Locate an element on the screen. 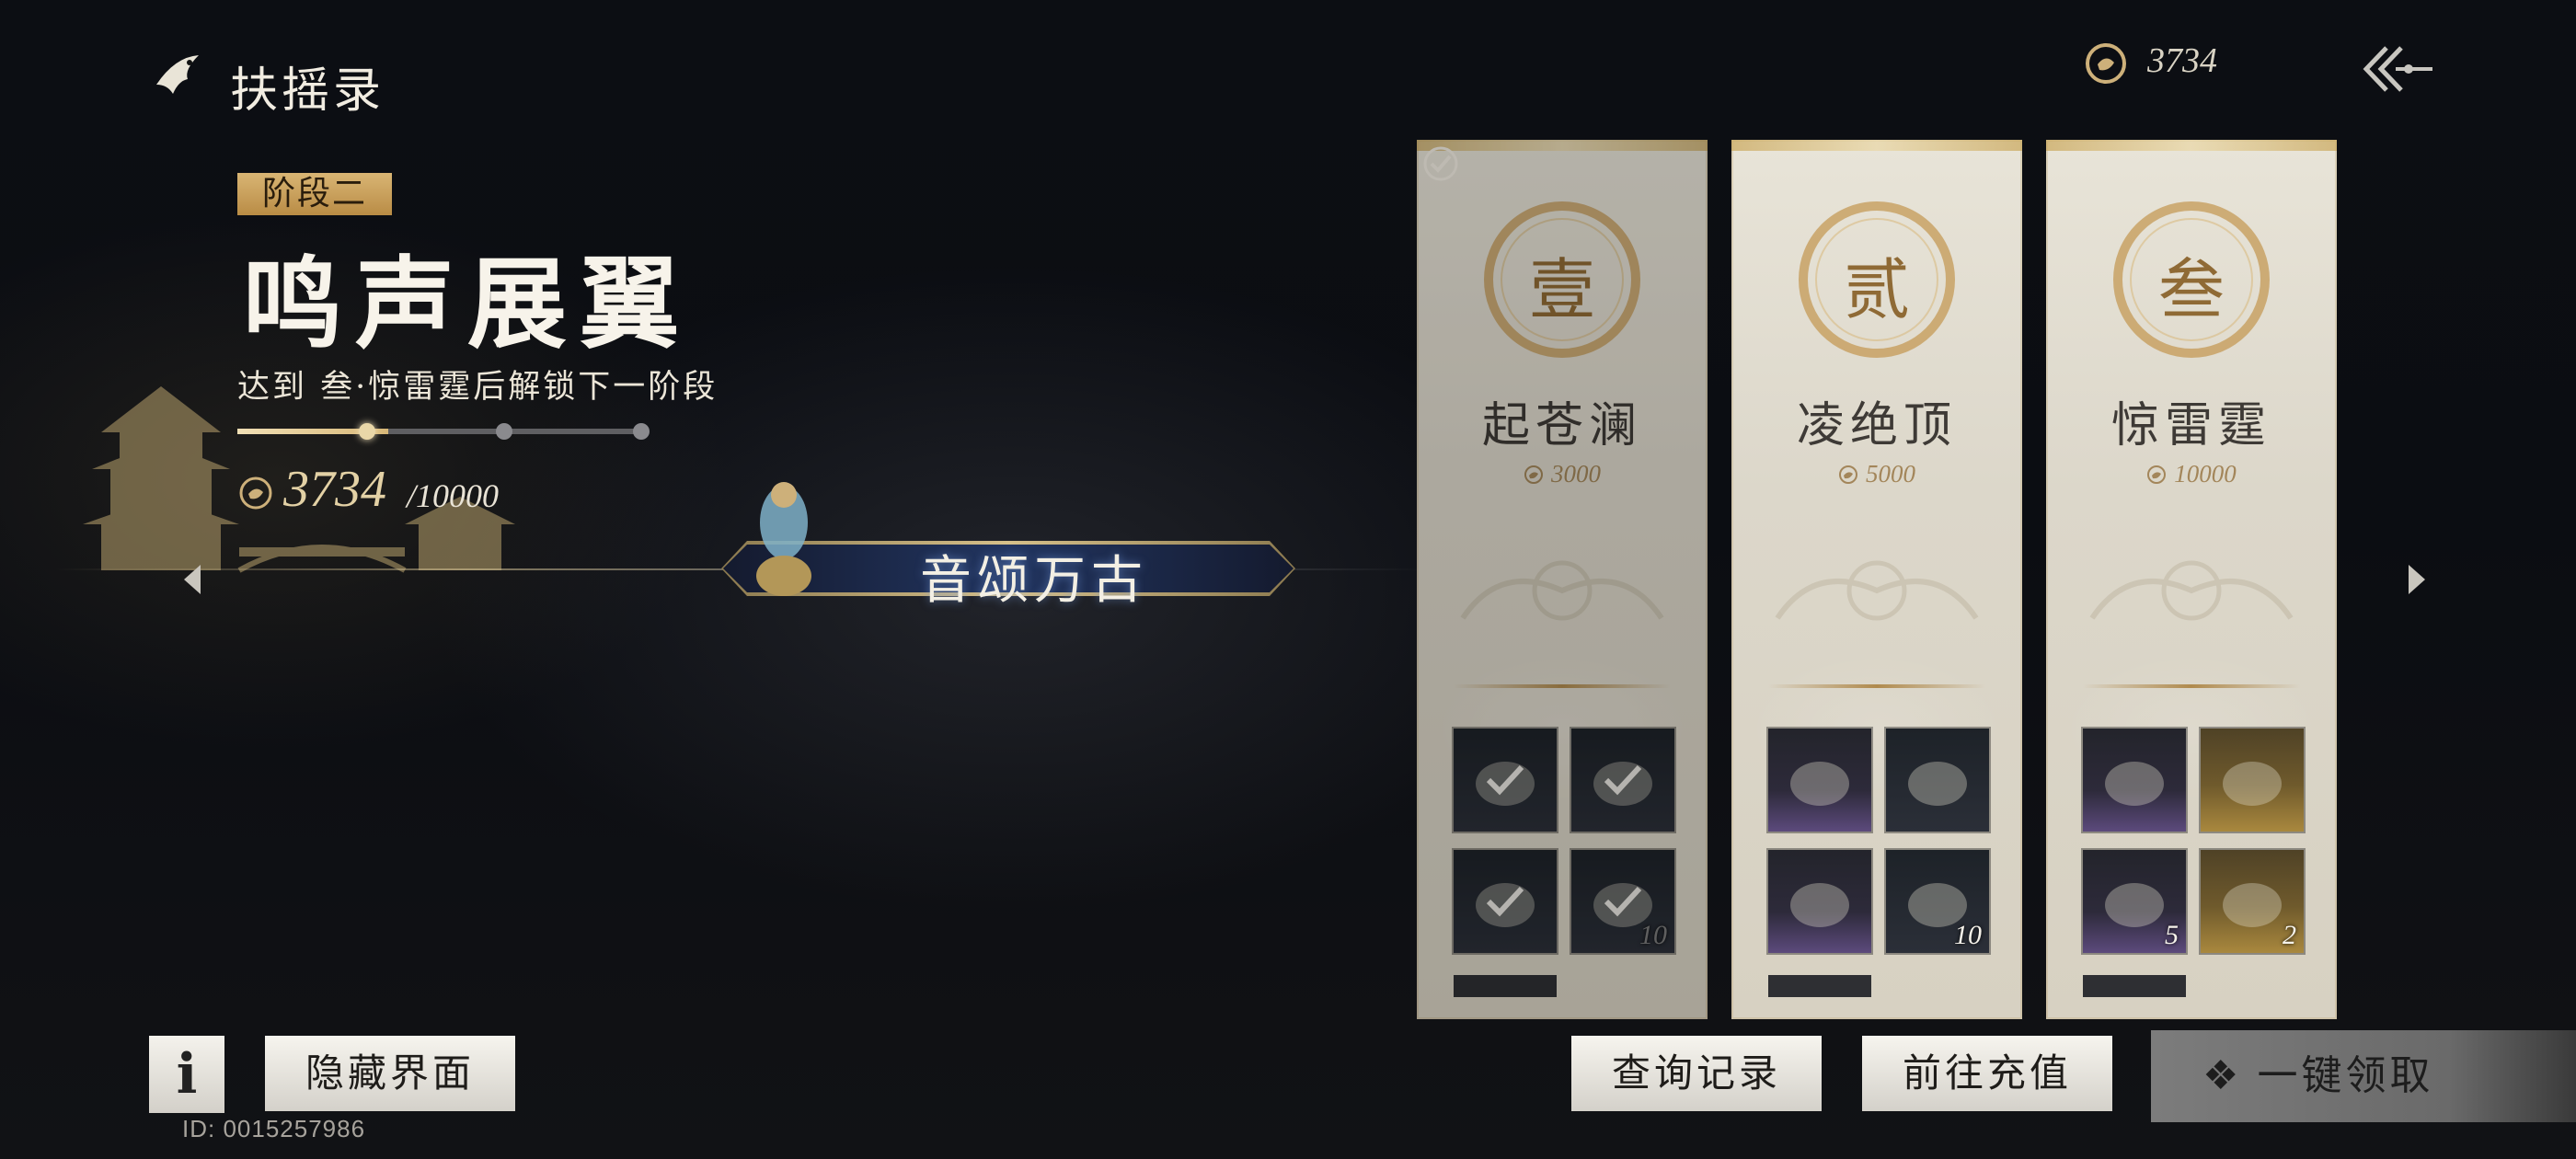 This screenshot has width=2576, height=1159. reward-card-2: 贰 凌绝顶 5000 10 is located at coordinates (1876, 579).